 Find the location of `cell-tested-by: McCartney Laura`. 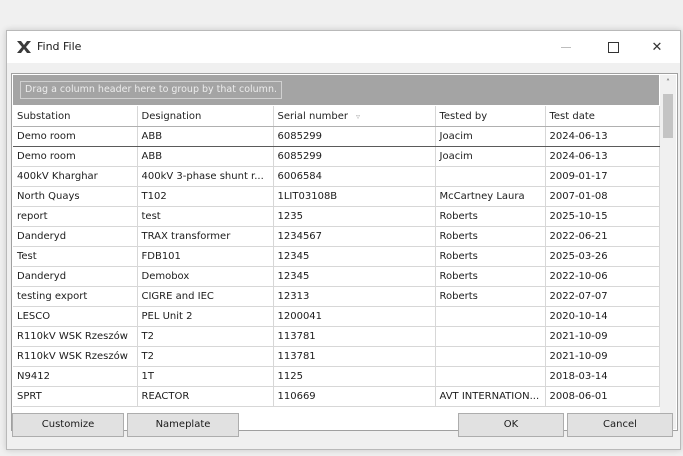

cell-tested-by: McCartney Laura is located at coordinates (490, 196).